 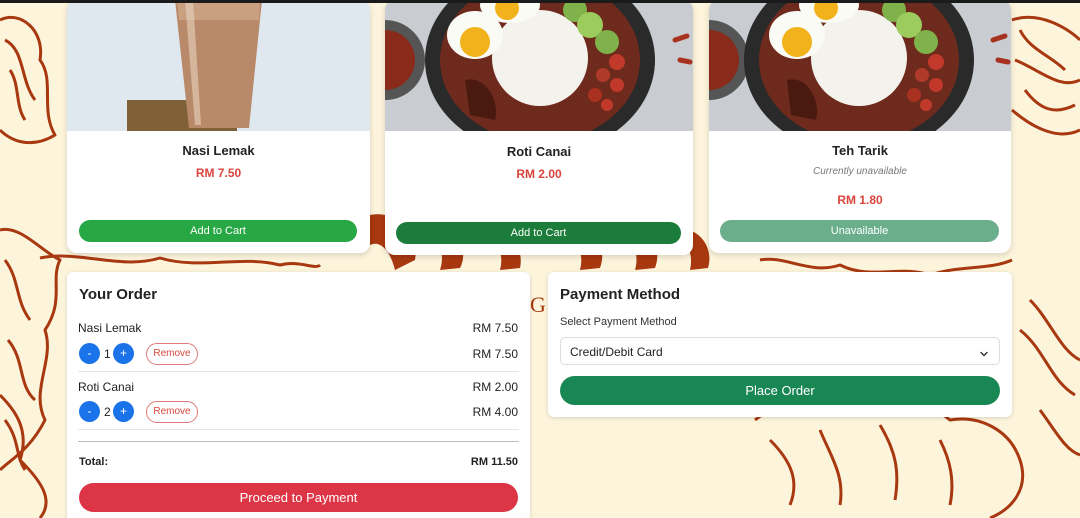 What do you see at coordinates (107, 412) in the screenshot?
I see `quantity-value: 2` at bounding box center [107, 412].